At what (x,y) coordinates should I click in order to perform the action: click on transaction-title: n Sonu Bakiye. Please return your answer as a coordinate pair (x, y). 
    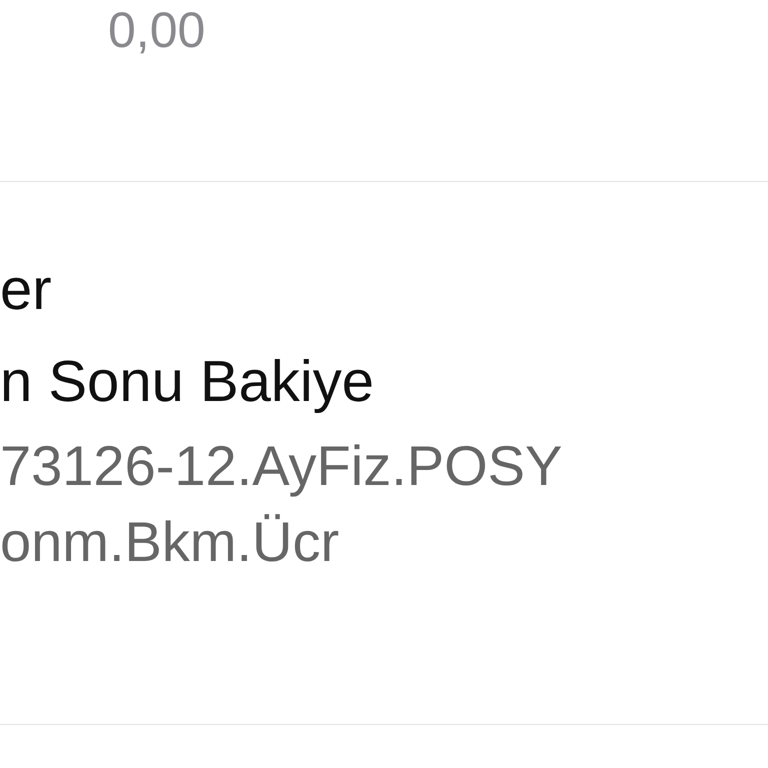
    Looking at the image, I should click on (188, 382).